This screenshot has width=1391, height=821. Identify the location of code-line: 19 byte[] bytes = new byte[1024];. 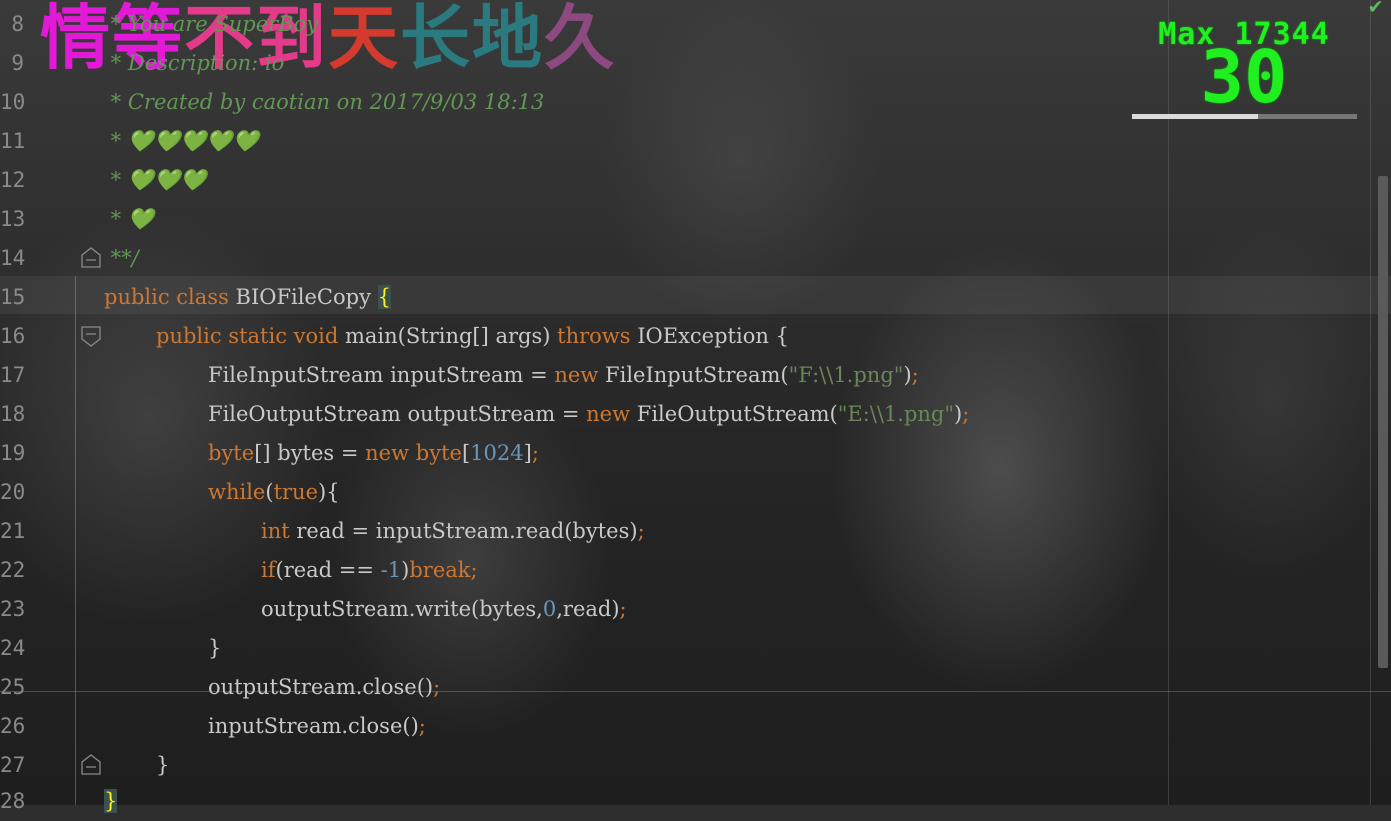
(695, 453).